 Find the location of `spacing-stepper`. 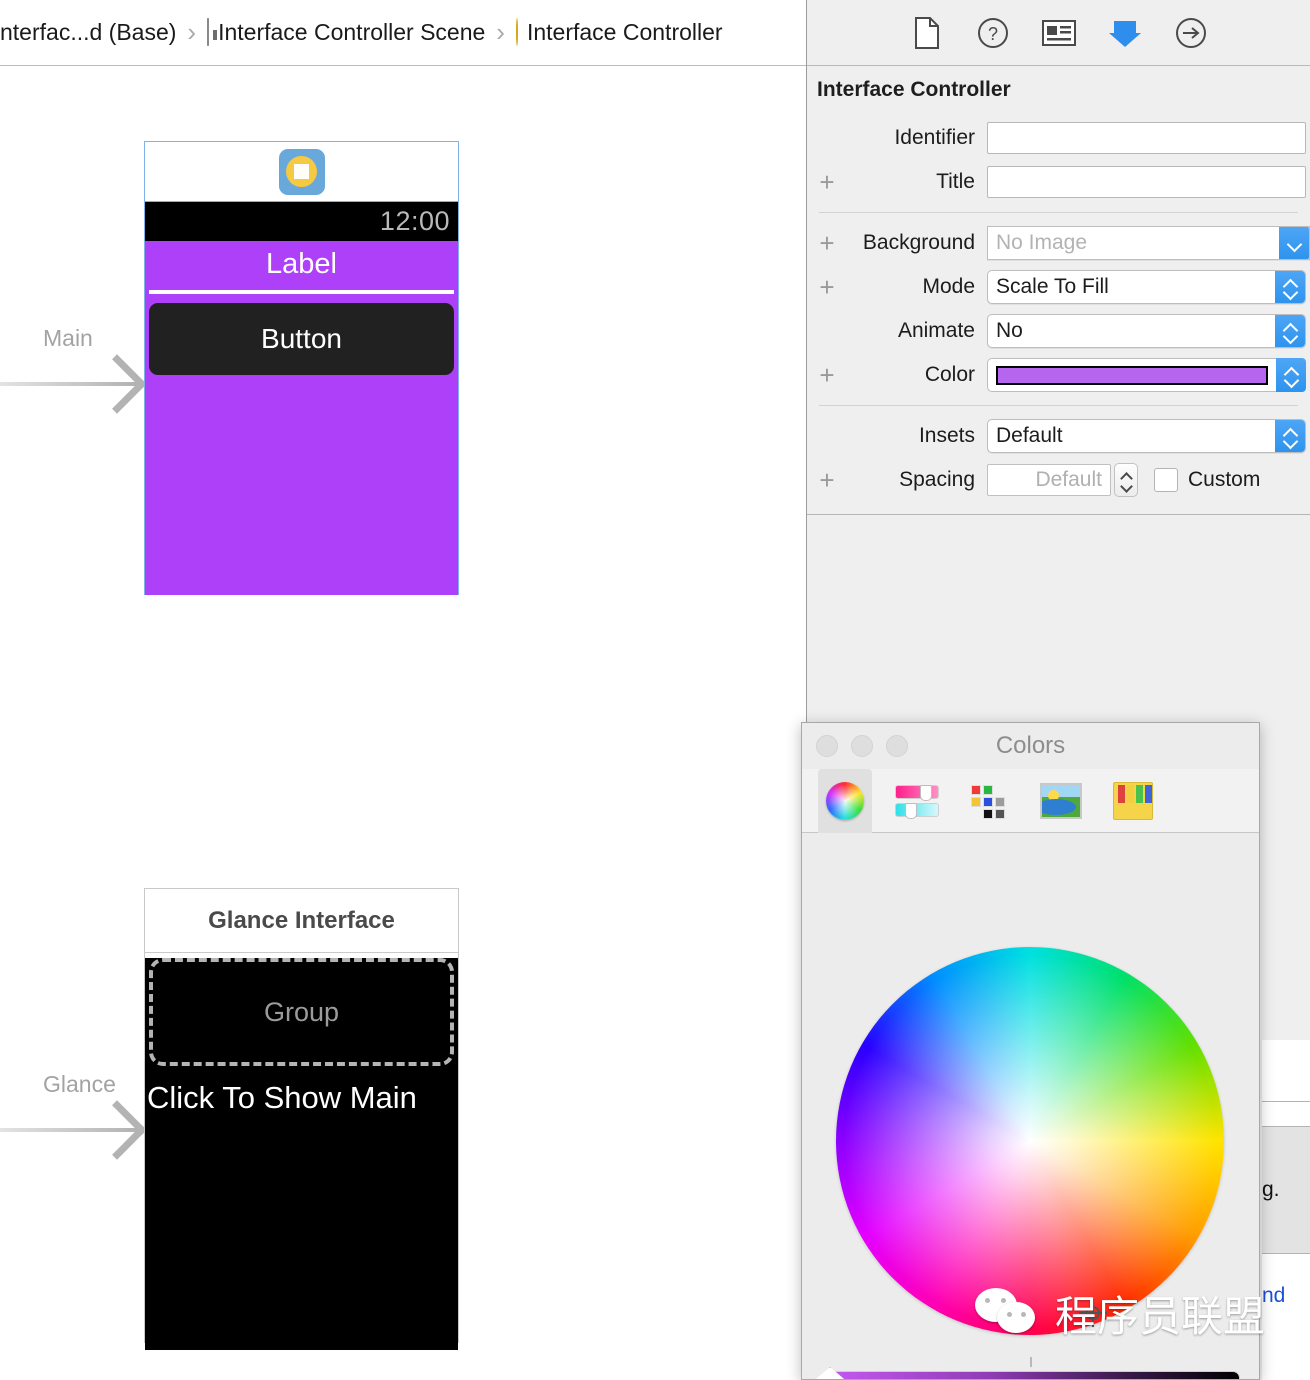

spacing-stepper is located at coordinates (1126, 480).